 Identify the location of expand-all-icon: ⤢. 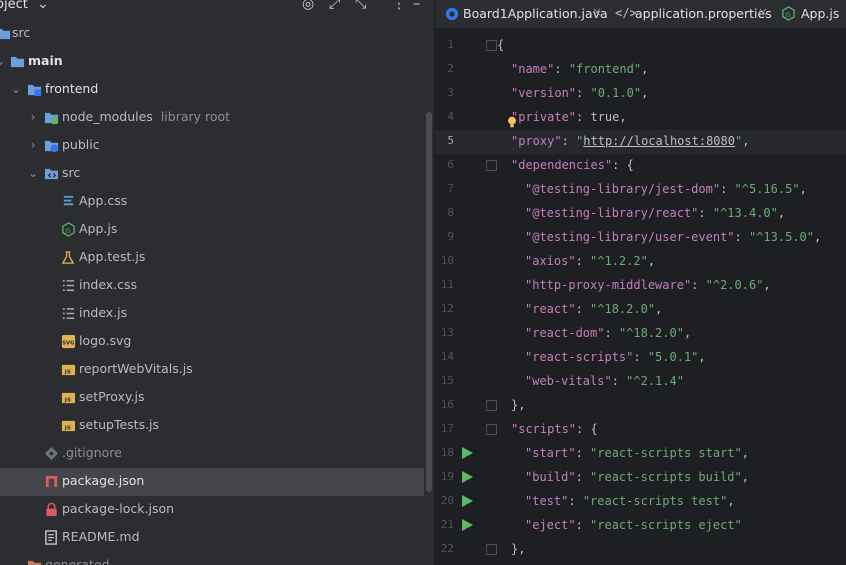
(334, 6).